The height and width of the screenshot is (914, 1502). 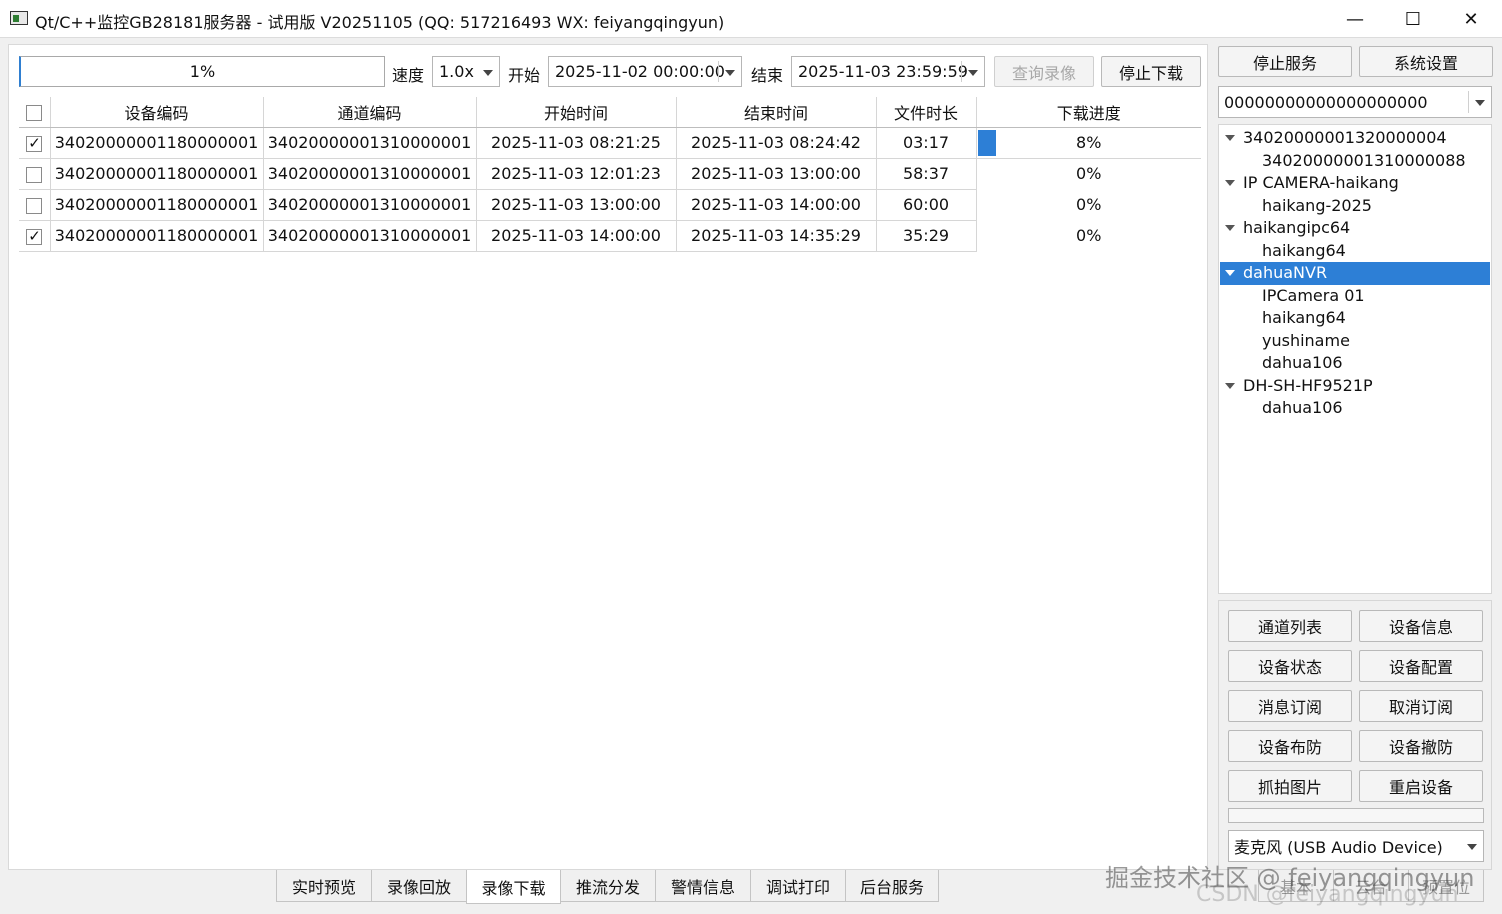 I want to click on device-action-button: 通道列表, so click(x=1290, y=626).